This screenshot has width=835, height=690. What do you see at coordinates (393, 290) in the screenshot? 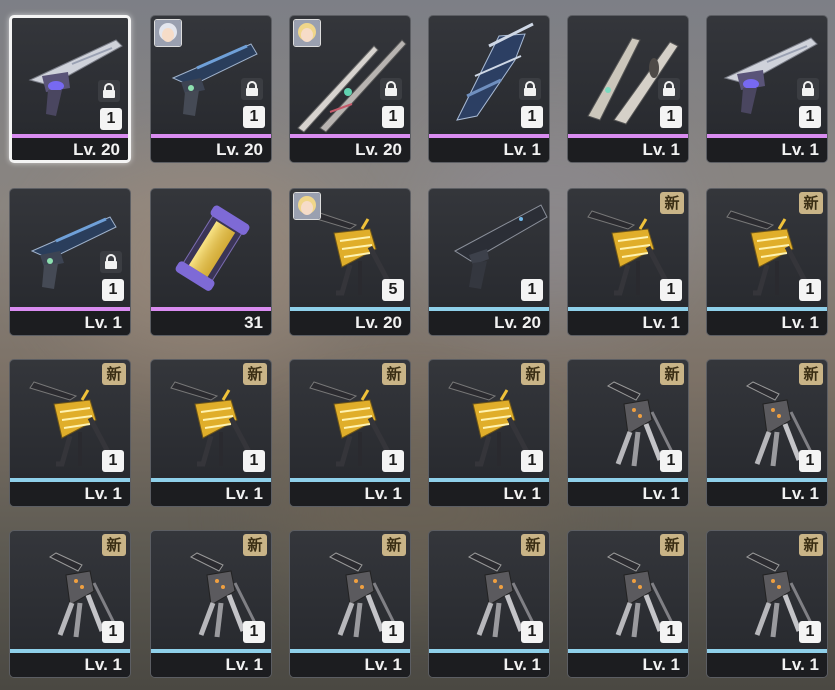
I see `item-count: 5` at bounding box center [393, 290].